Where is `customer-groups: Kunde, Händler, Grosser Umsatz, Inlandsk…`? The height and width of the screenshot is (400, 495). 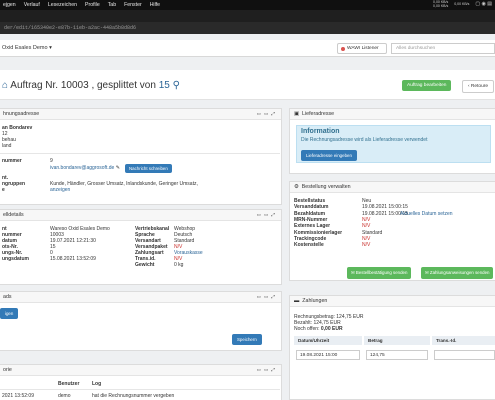 customer-groups: Kunde, Händler, Grosser Umsatz, Inlandsk… is located at coordinates (124, 184).